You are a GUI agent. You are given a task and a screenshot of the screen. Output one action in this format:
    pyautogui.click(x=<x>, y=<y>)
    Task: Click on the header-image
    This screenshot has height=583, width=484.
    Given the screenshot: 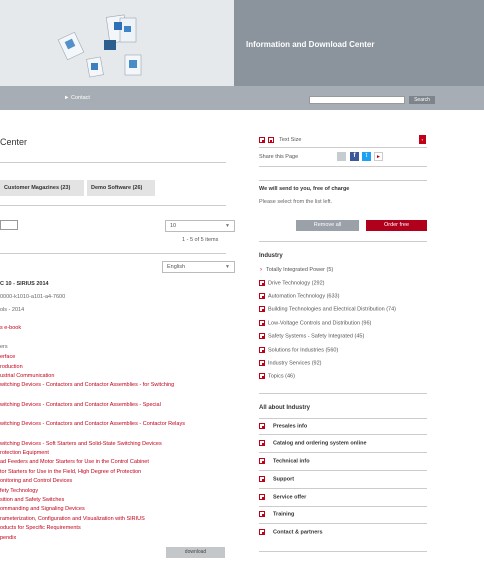 What is the action you would take?
    pyautogui.click(x=117, y=43)
    